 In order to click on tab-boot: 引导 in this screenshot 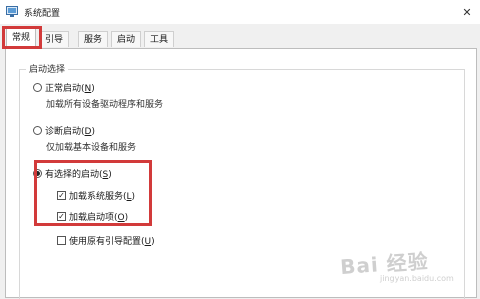, I will do `click(54, 39)`.